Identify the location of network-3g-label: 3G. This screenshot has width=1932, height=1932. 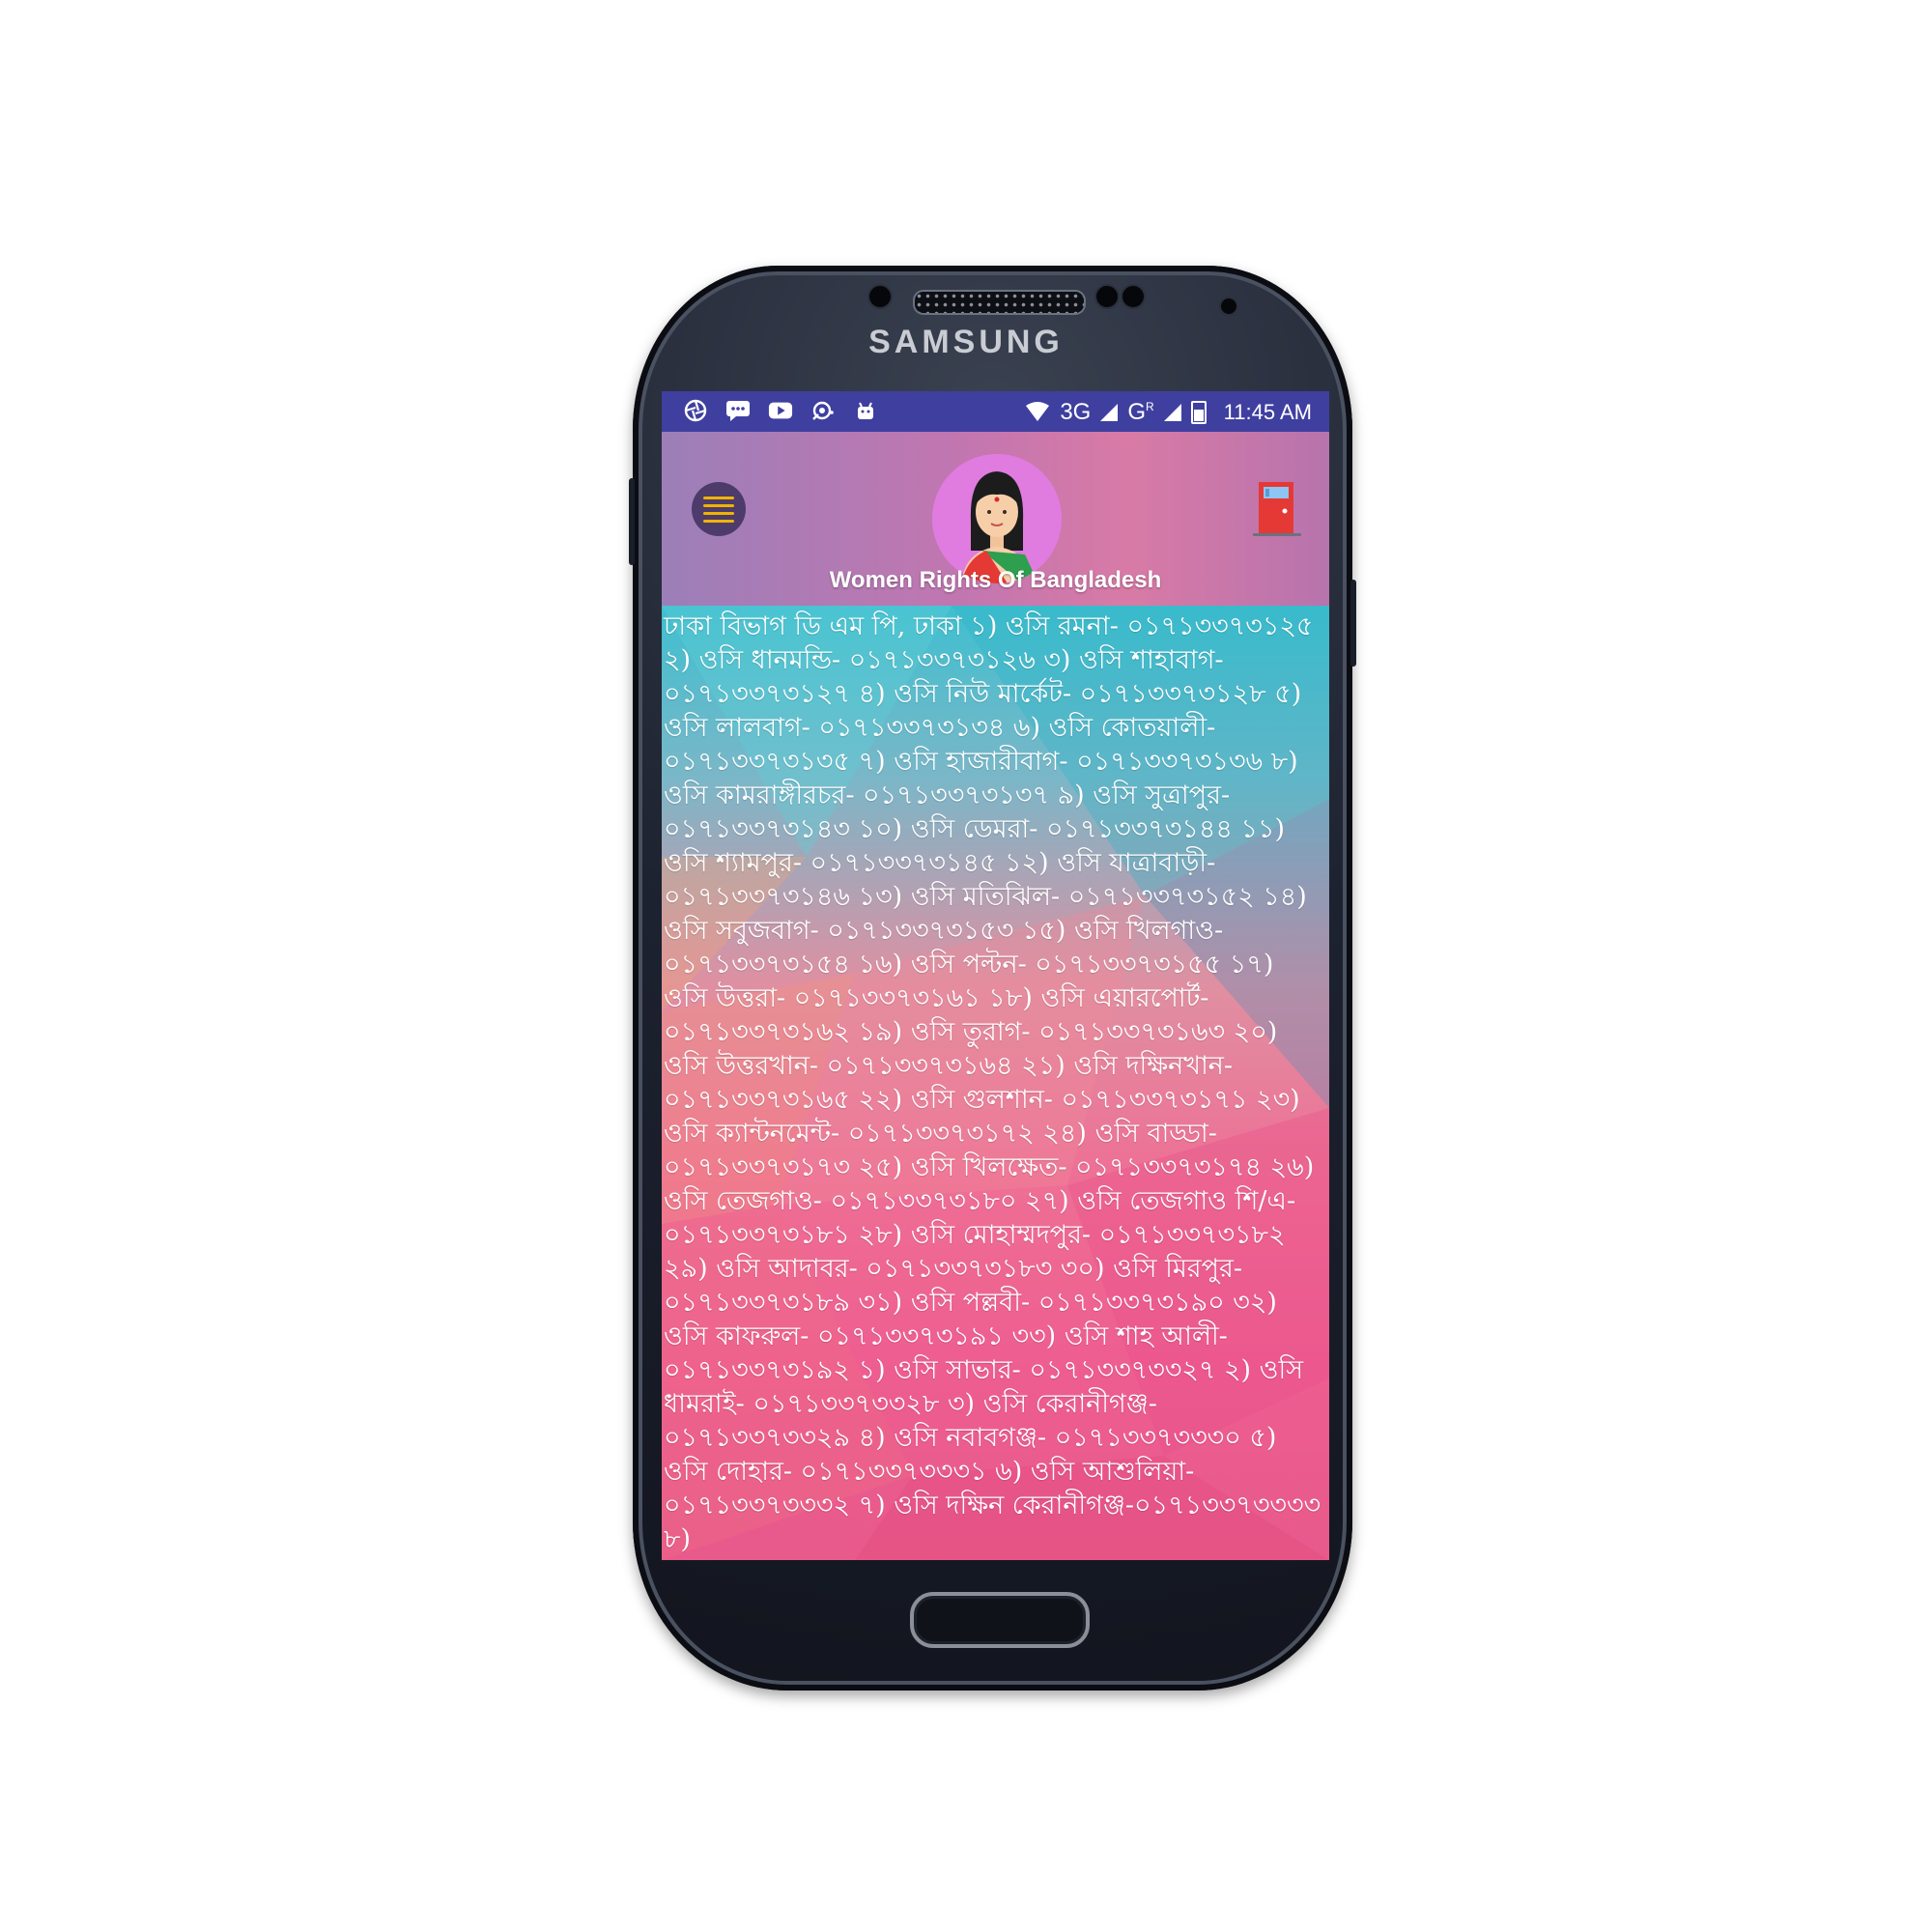
(1076, 412).